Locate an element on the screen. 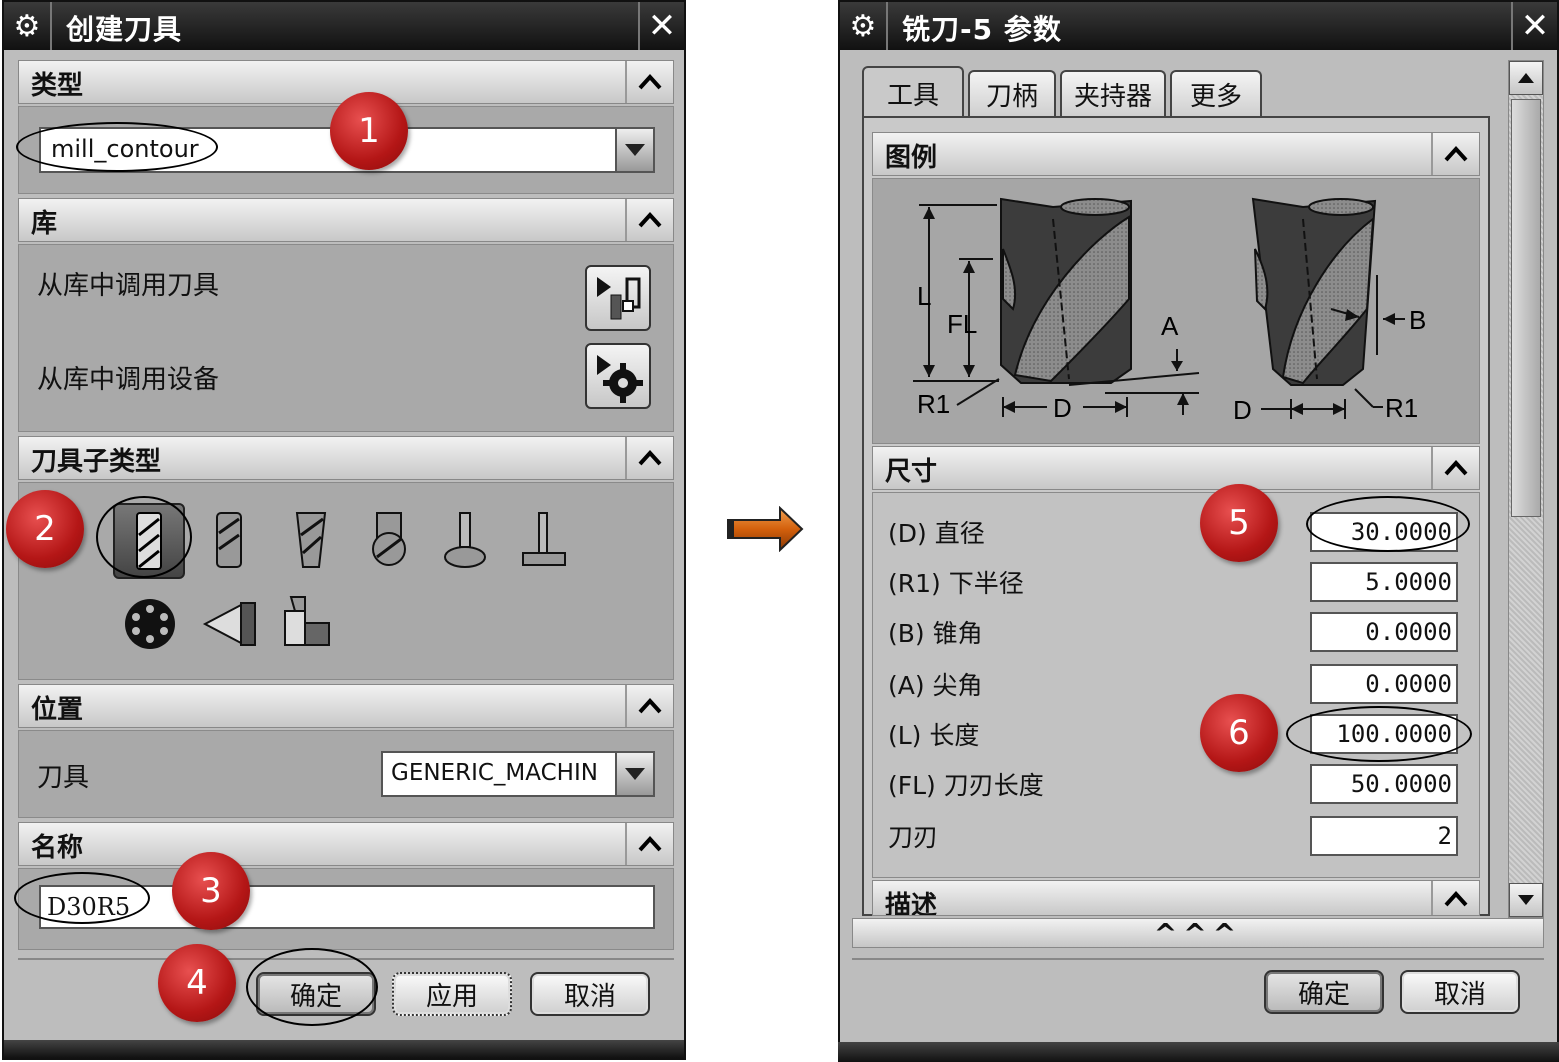 The image size is (1559, 1062). library-tool-icon is located at coordinates (619, 298).